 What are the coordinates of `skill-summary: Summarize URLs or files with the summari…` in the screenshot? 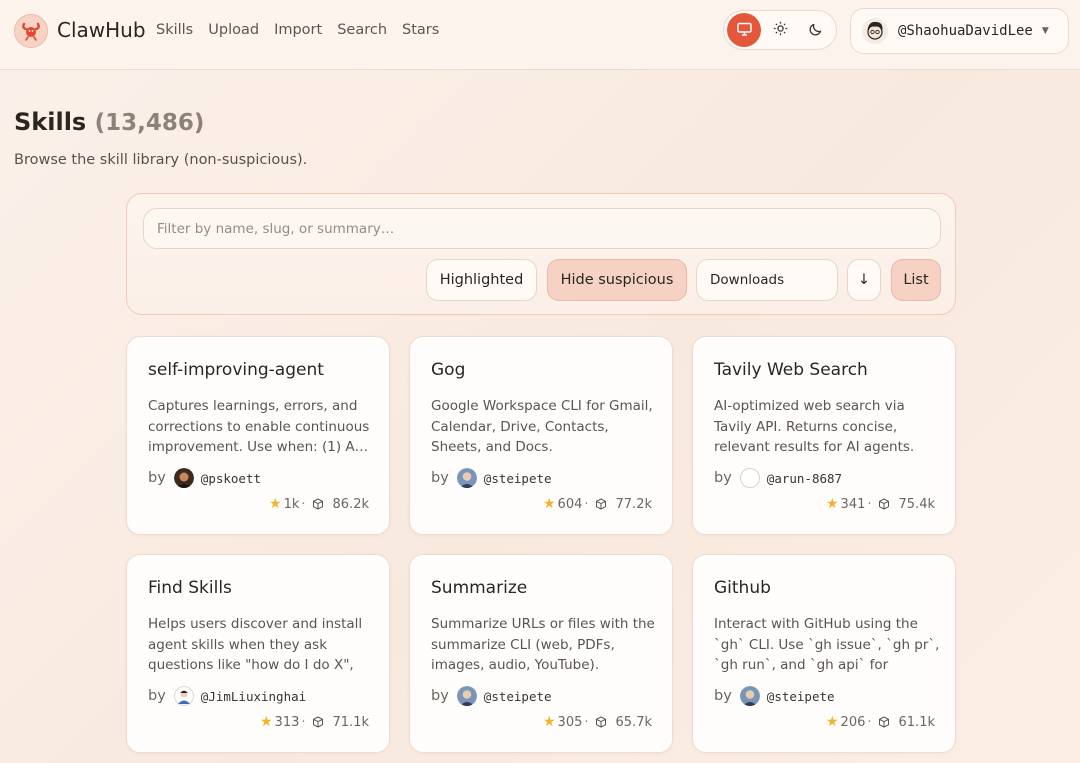 It's located at (543, 644).